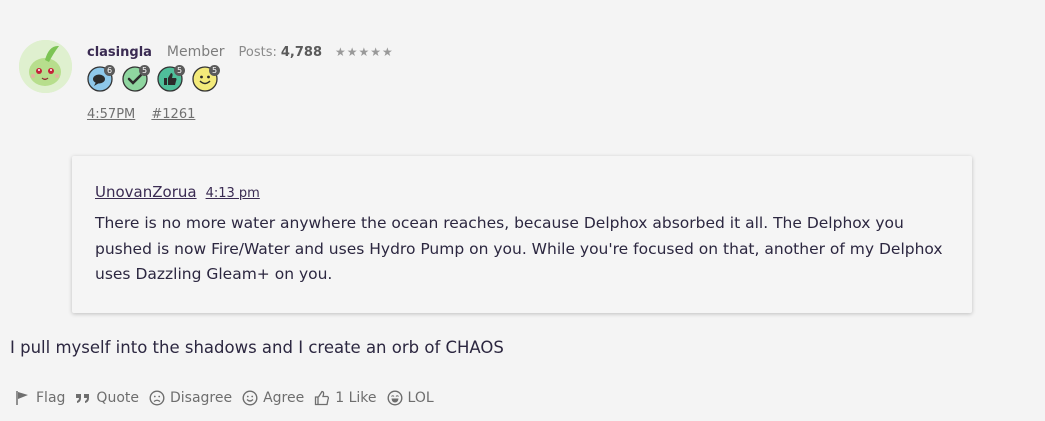 The image size is (1045, 421). I want to click on thumbs-up-badge: 5, so click(171, 78).